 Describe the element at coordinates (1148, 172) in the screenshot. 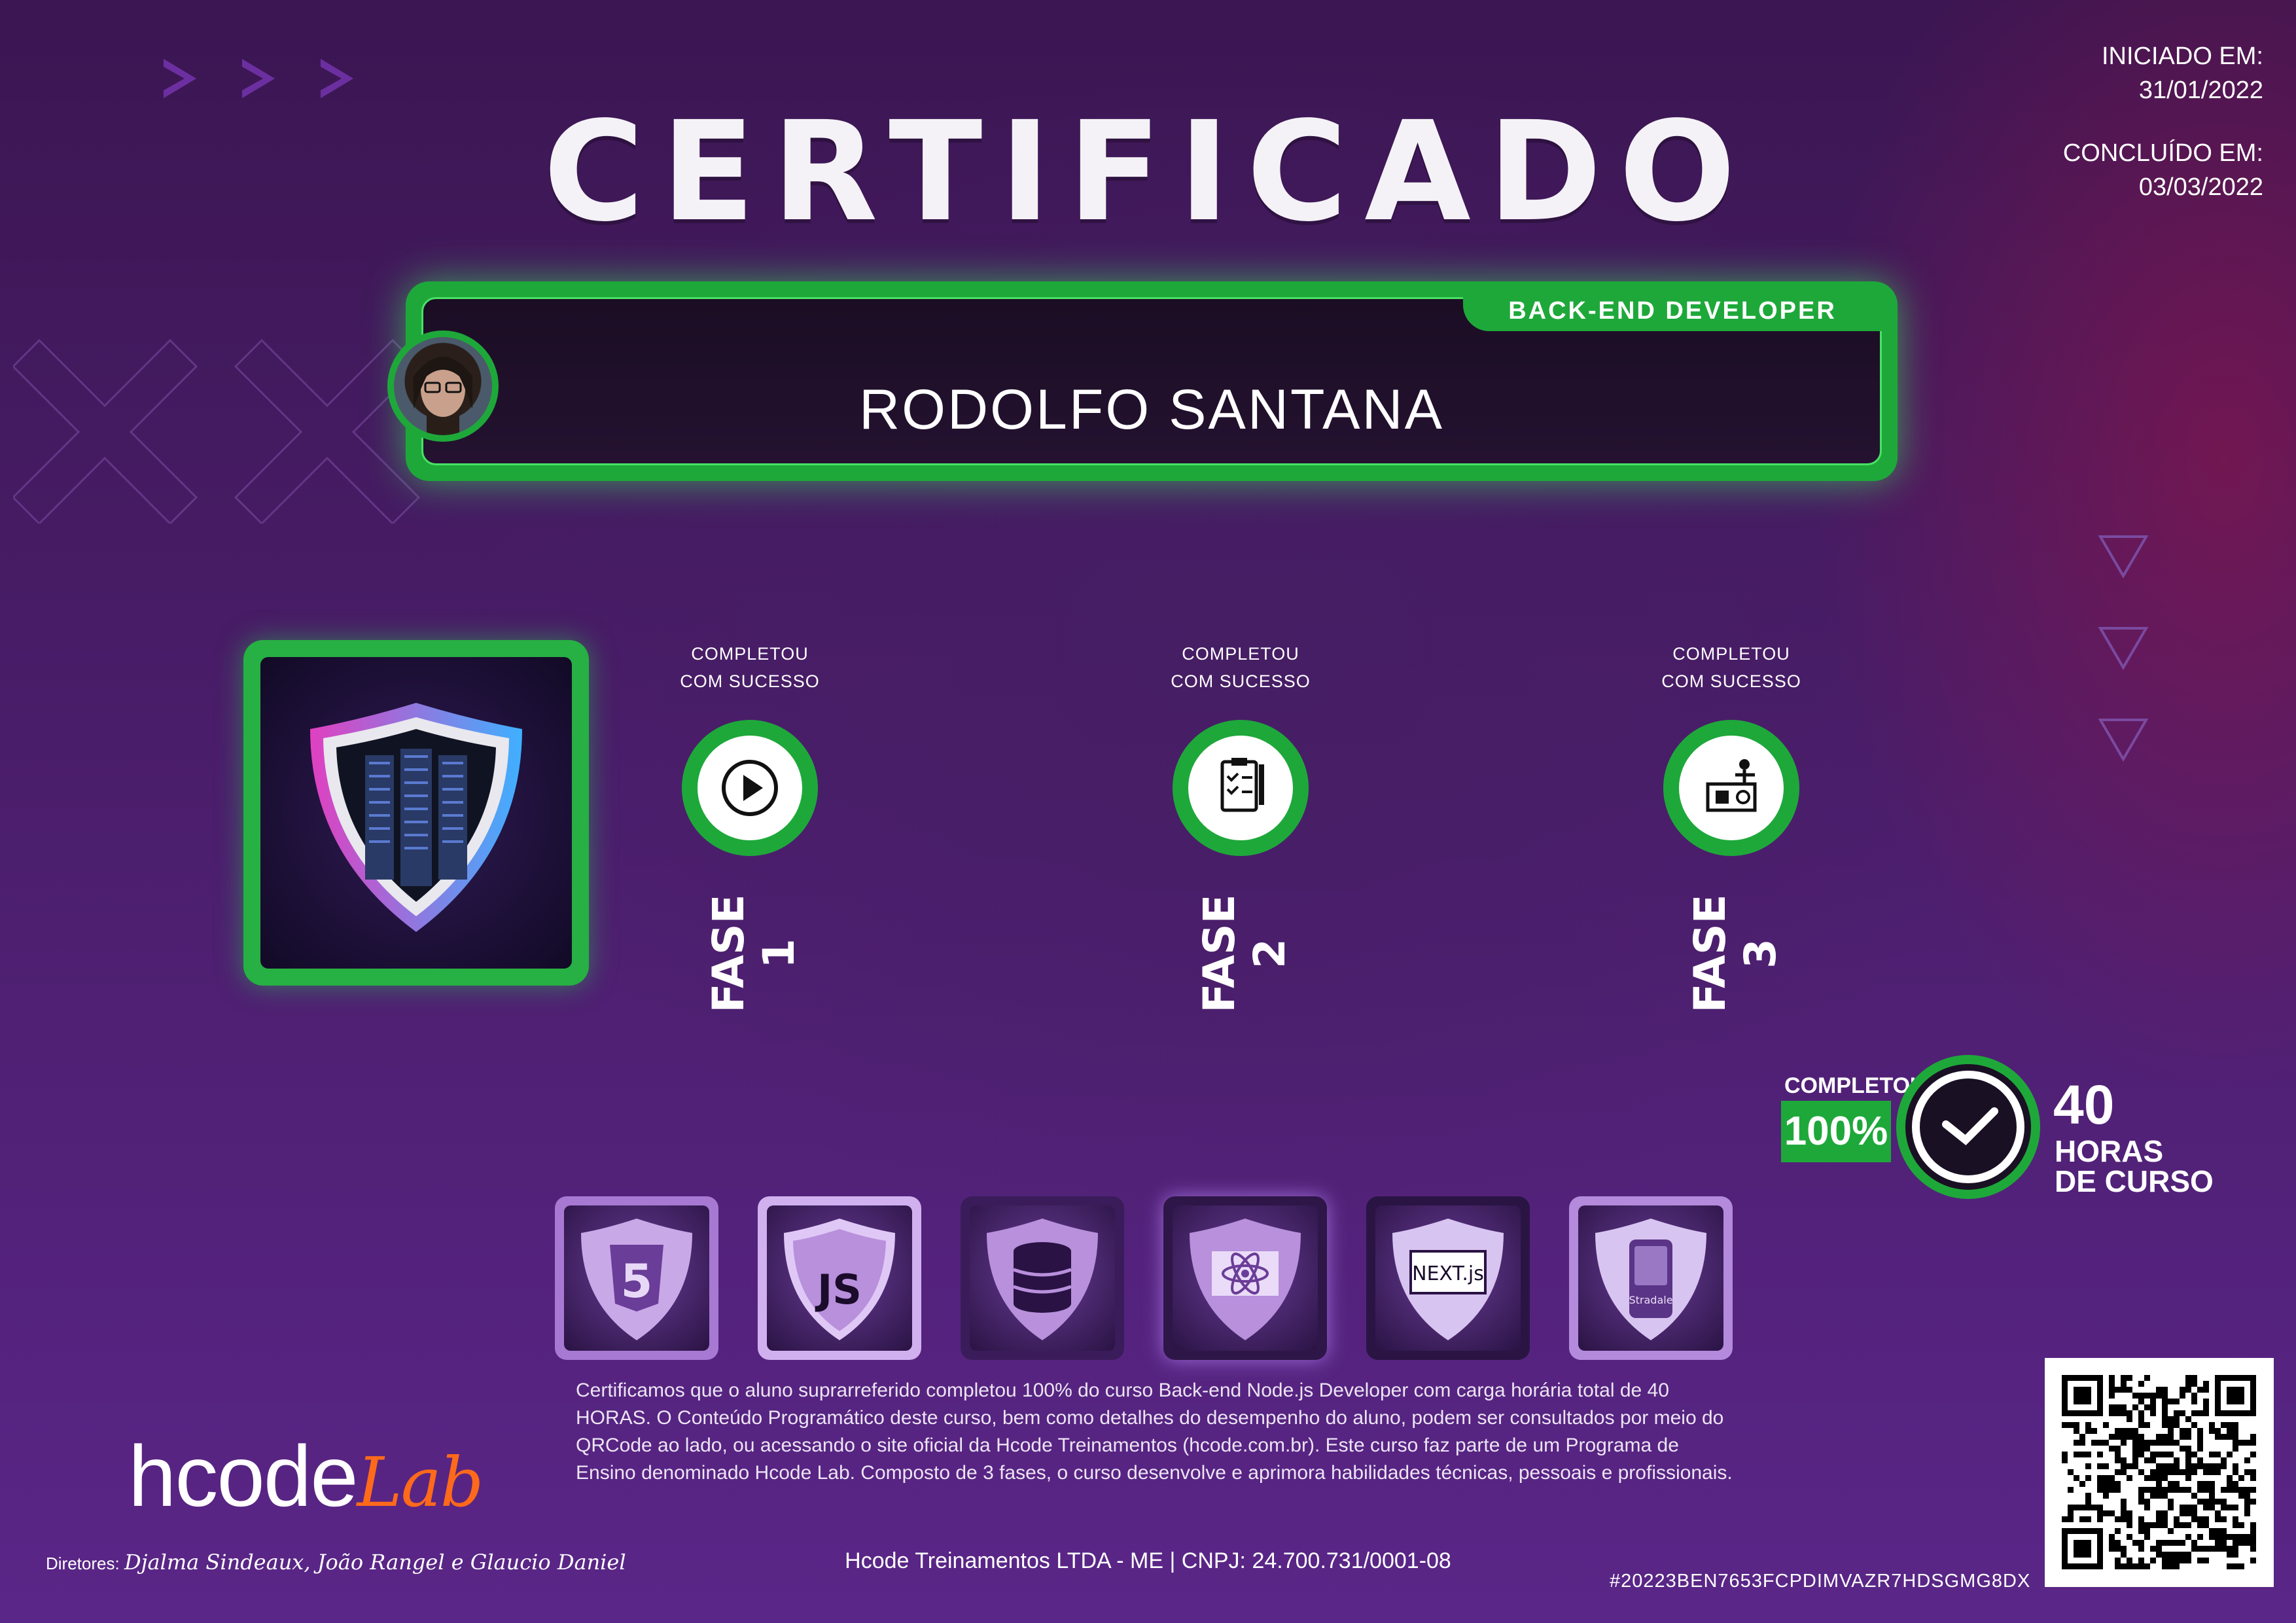

I see `certificate-title: CERTIFICADO` at that location.